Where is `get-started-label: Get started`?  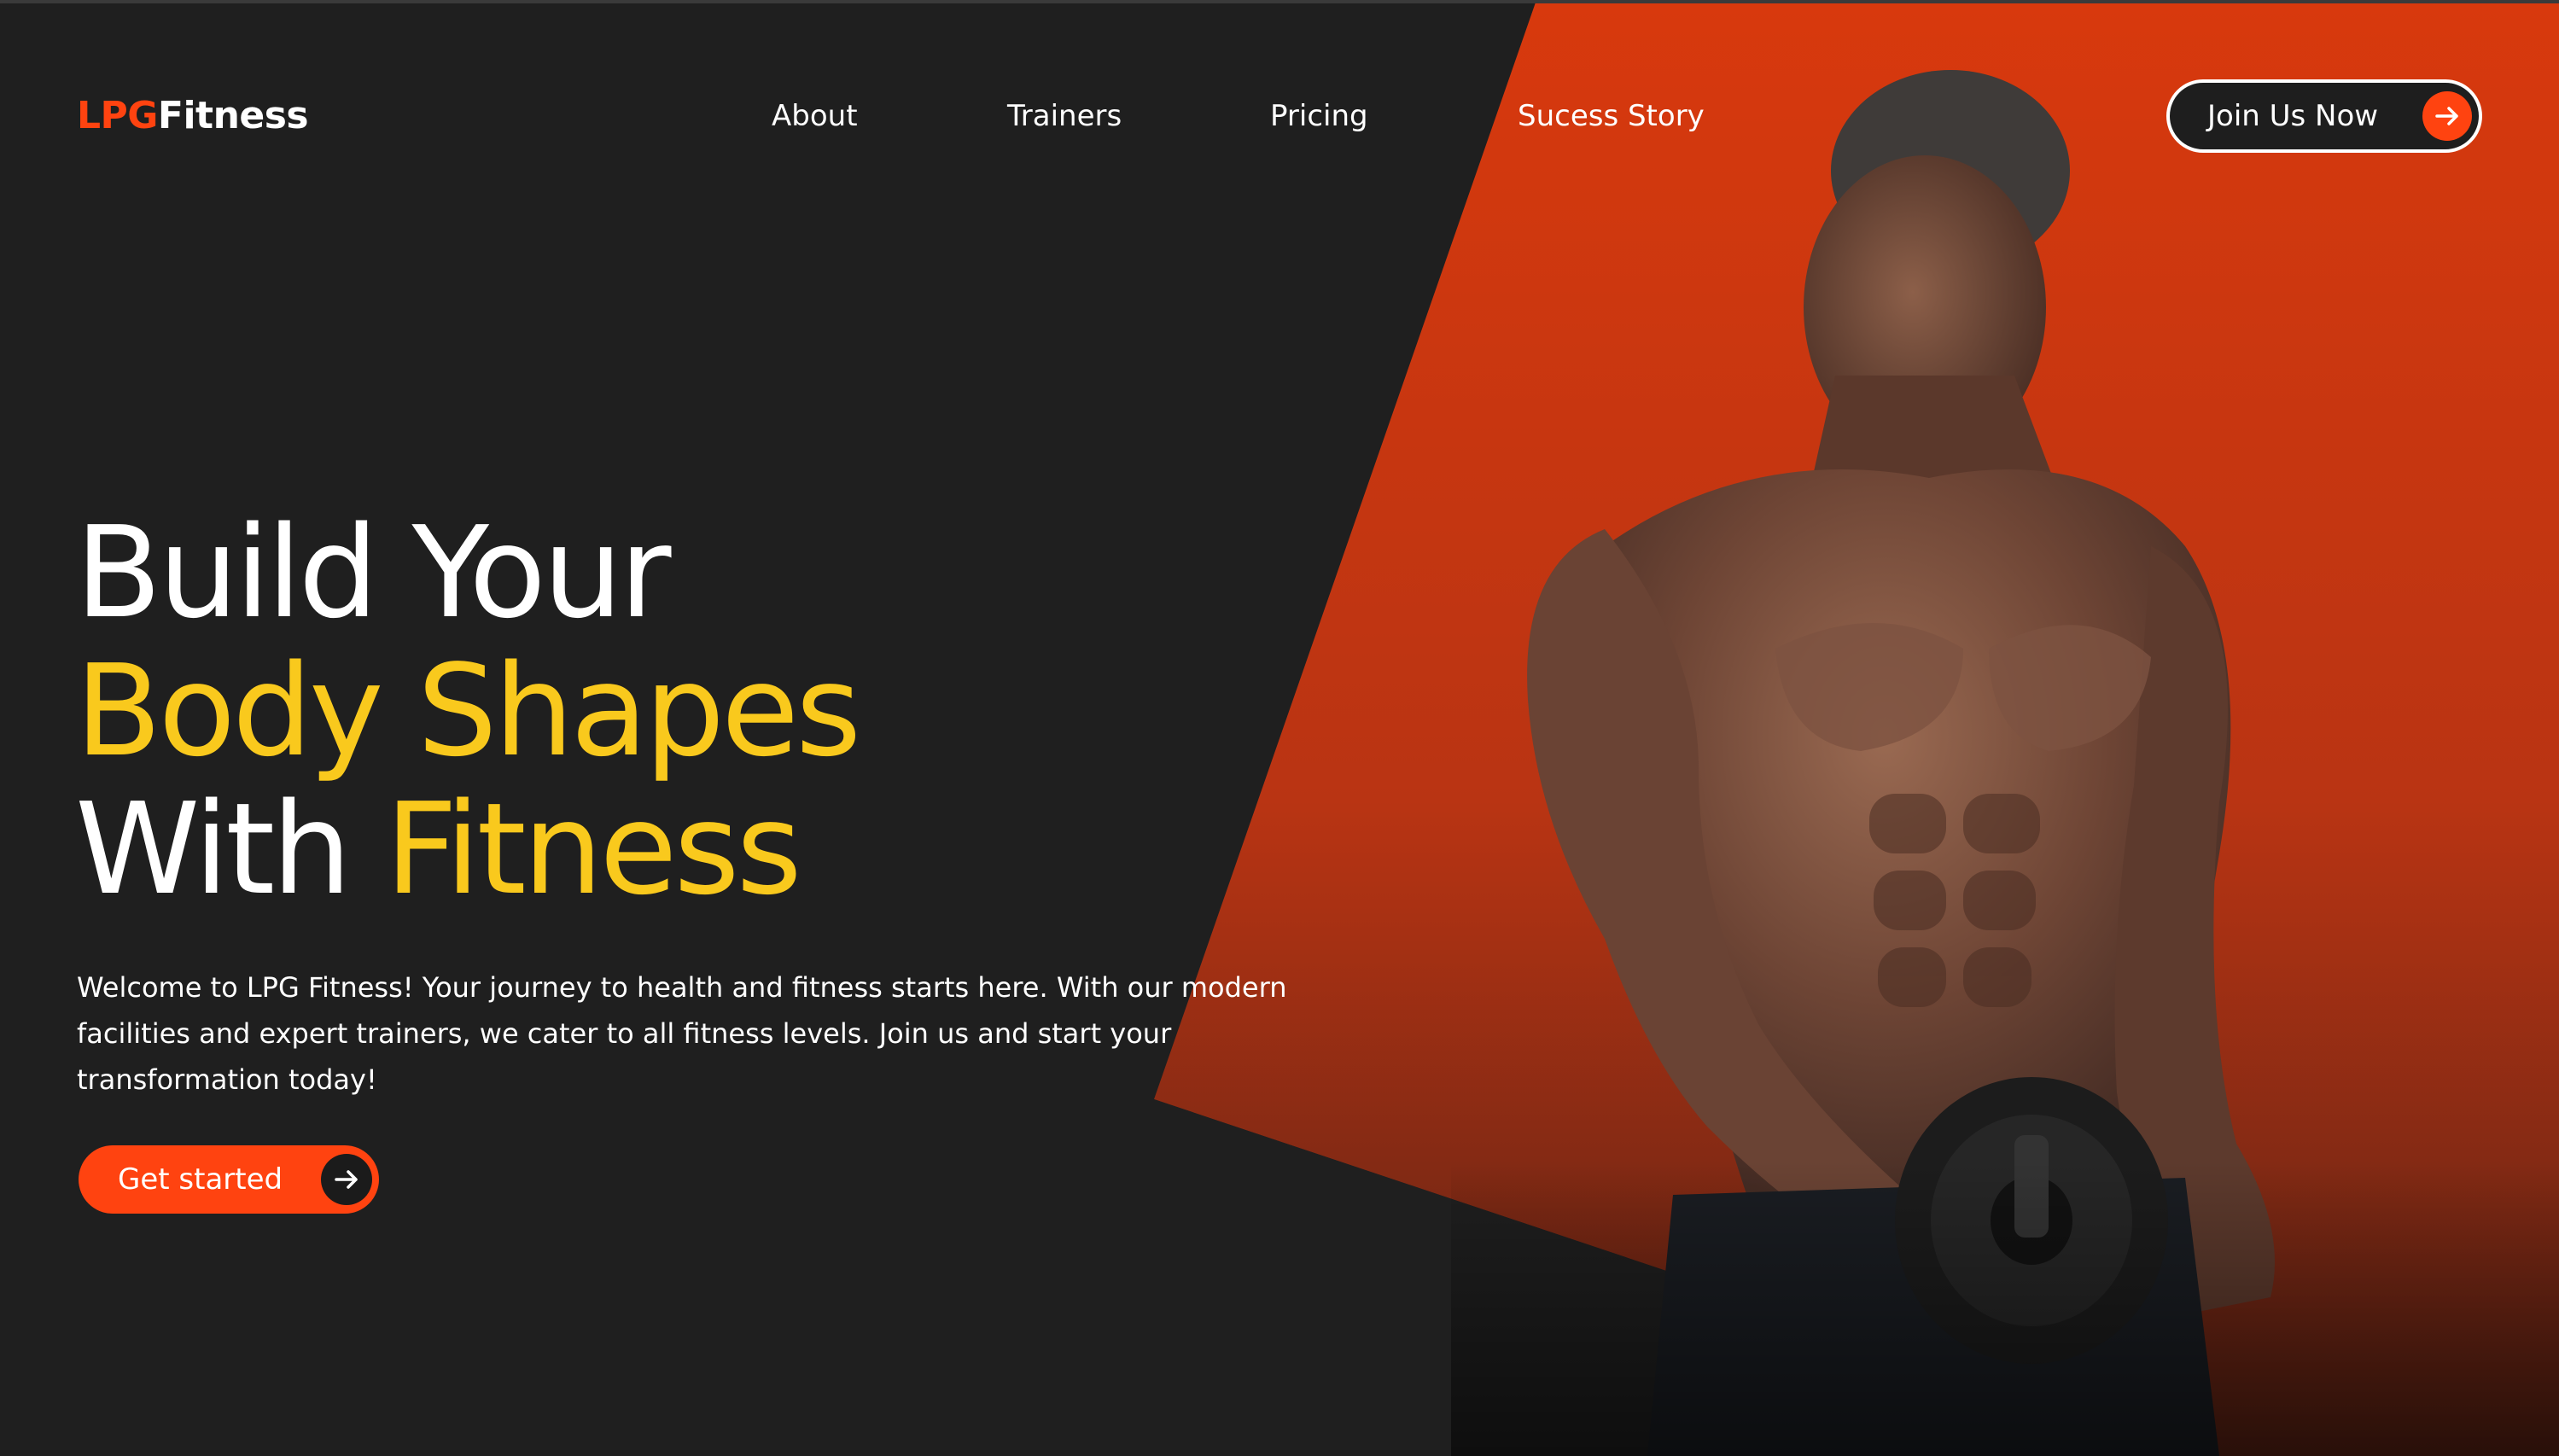 get-started-label: Get started is located at coordinates (200, 1179).